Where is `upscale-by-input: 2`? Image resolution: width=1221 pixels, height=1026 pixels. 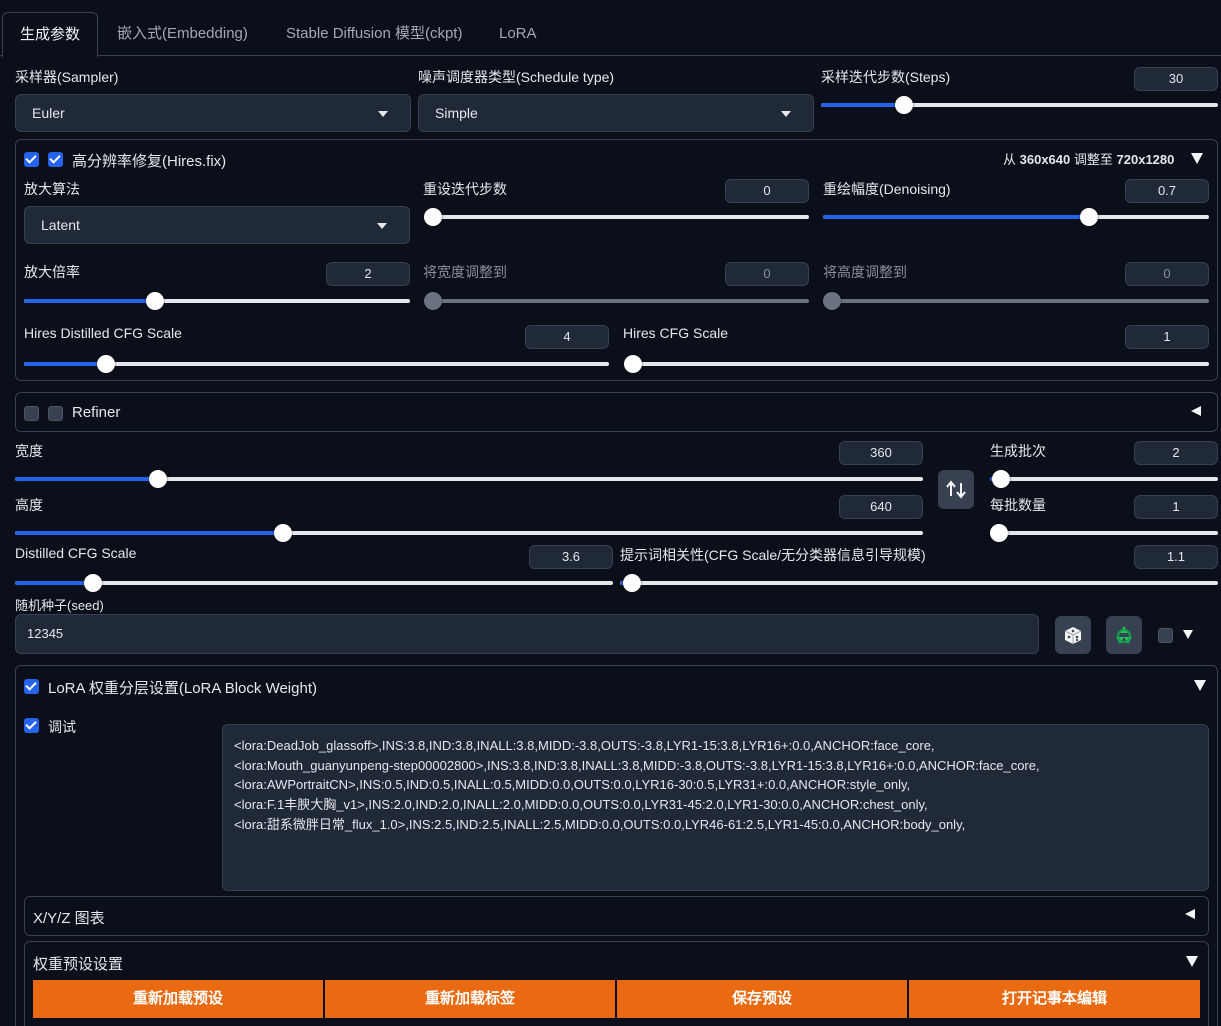 upscale-by-input: 2 is located at coordinates (368, 274).